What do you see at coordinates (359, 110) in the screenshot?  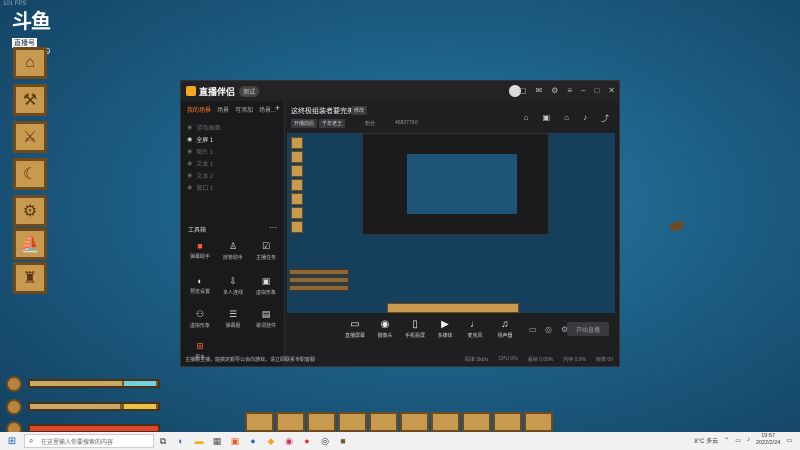 I see `edit-title-button: 修改` at bounding box center [359, 110].